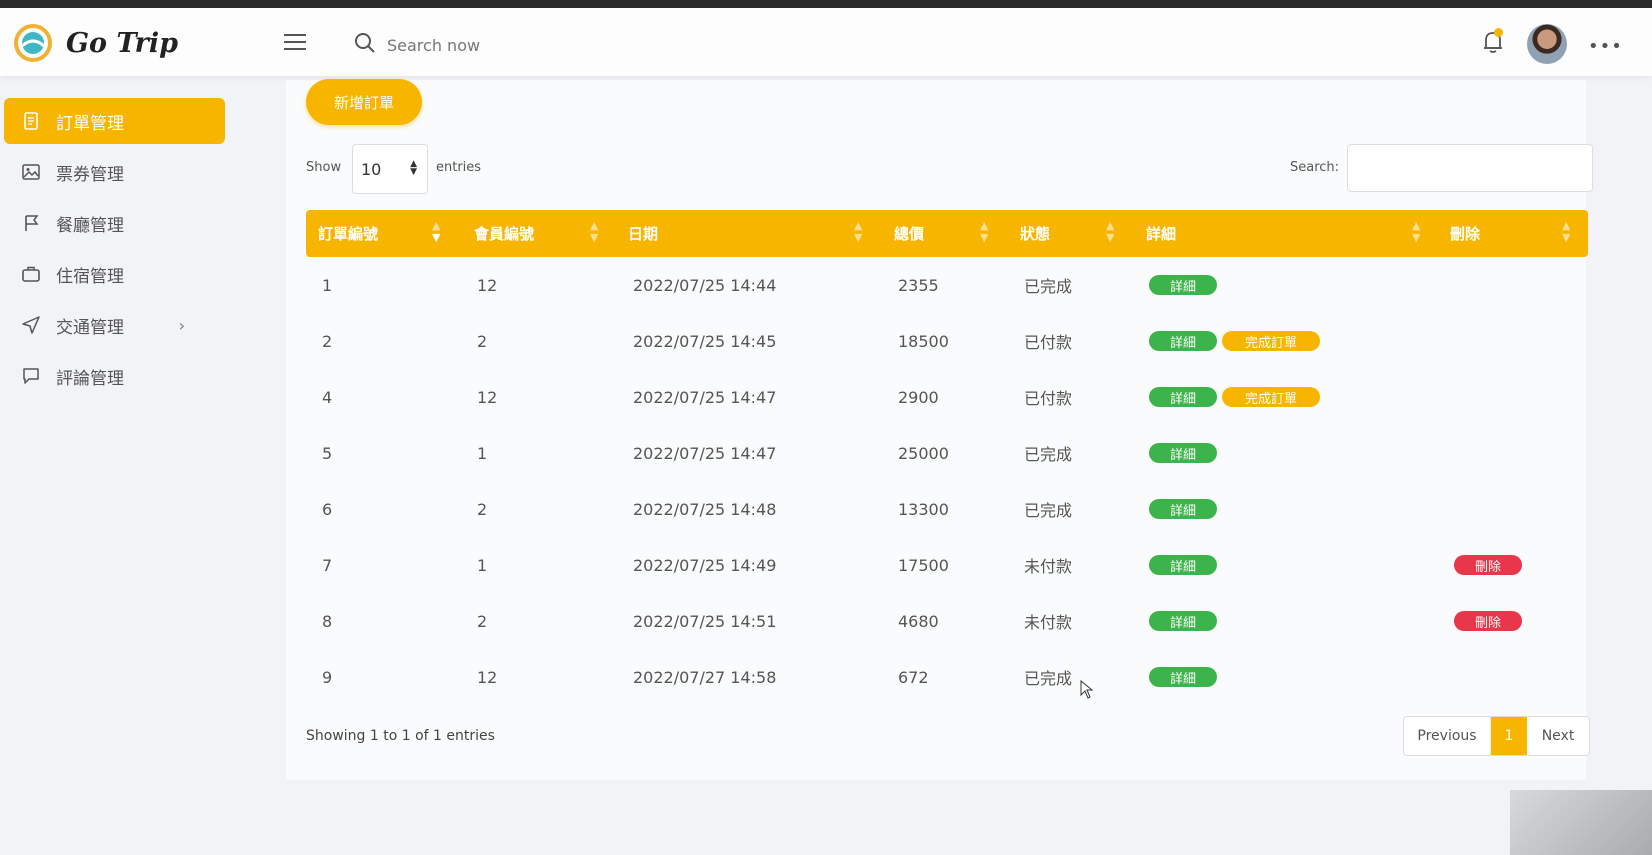 Image resolution: width=1652 pixels, height=855 pixels. What do you see at coordinates (1048, 286) in the screenshot?
I see `cell-status: 已完成` at bounding box center [1048, 286].